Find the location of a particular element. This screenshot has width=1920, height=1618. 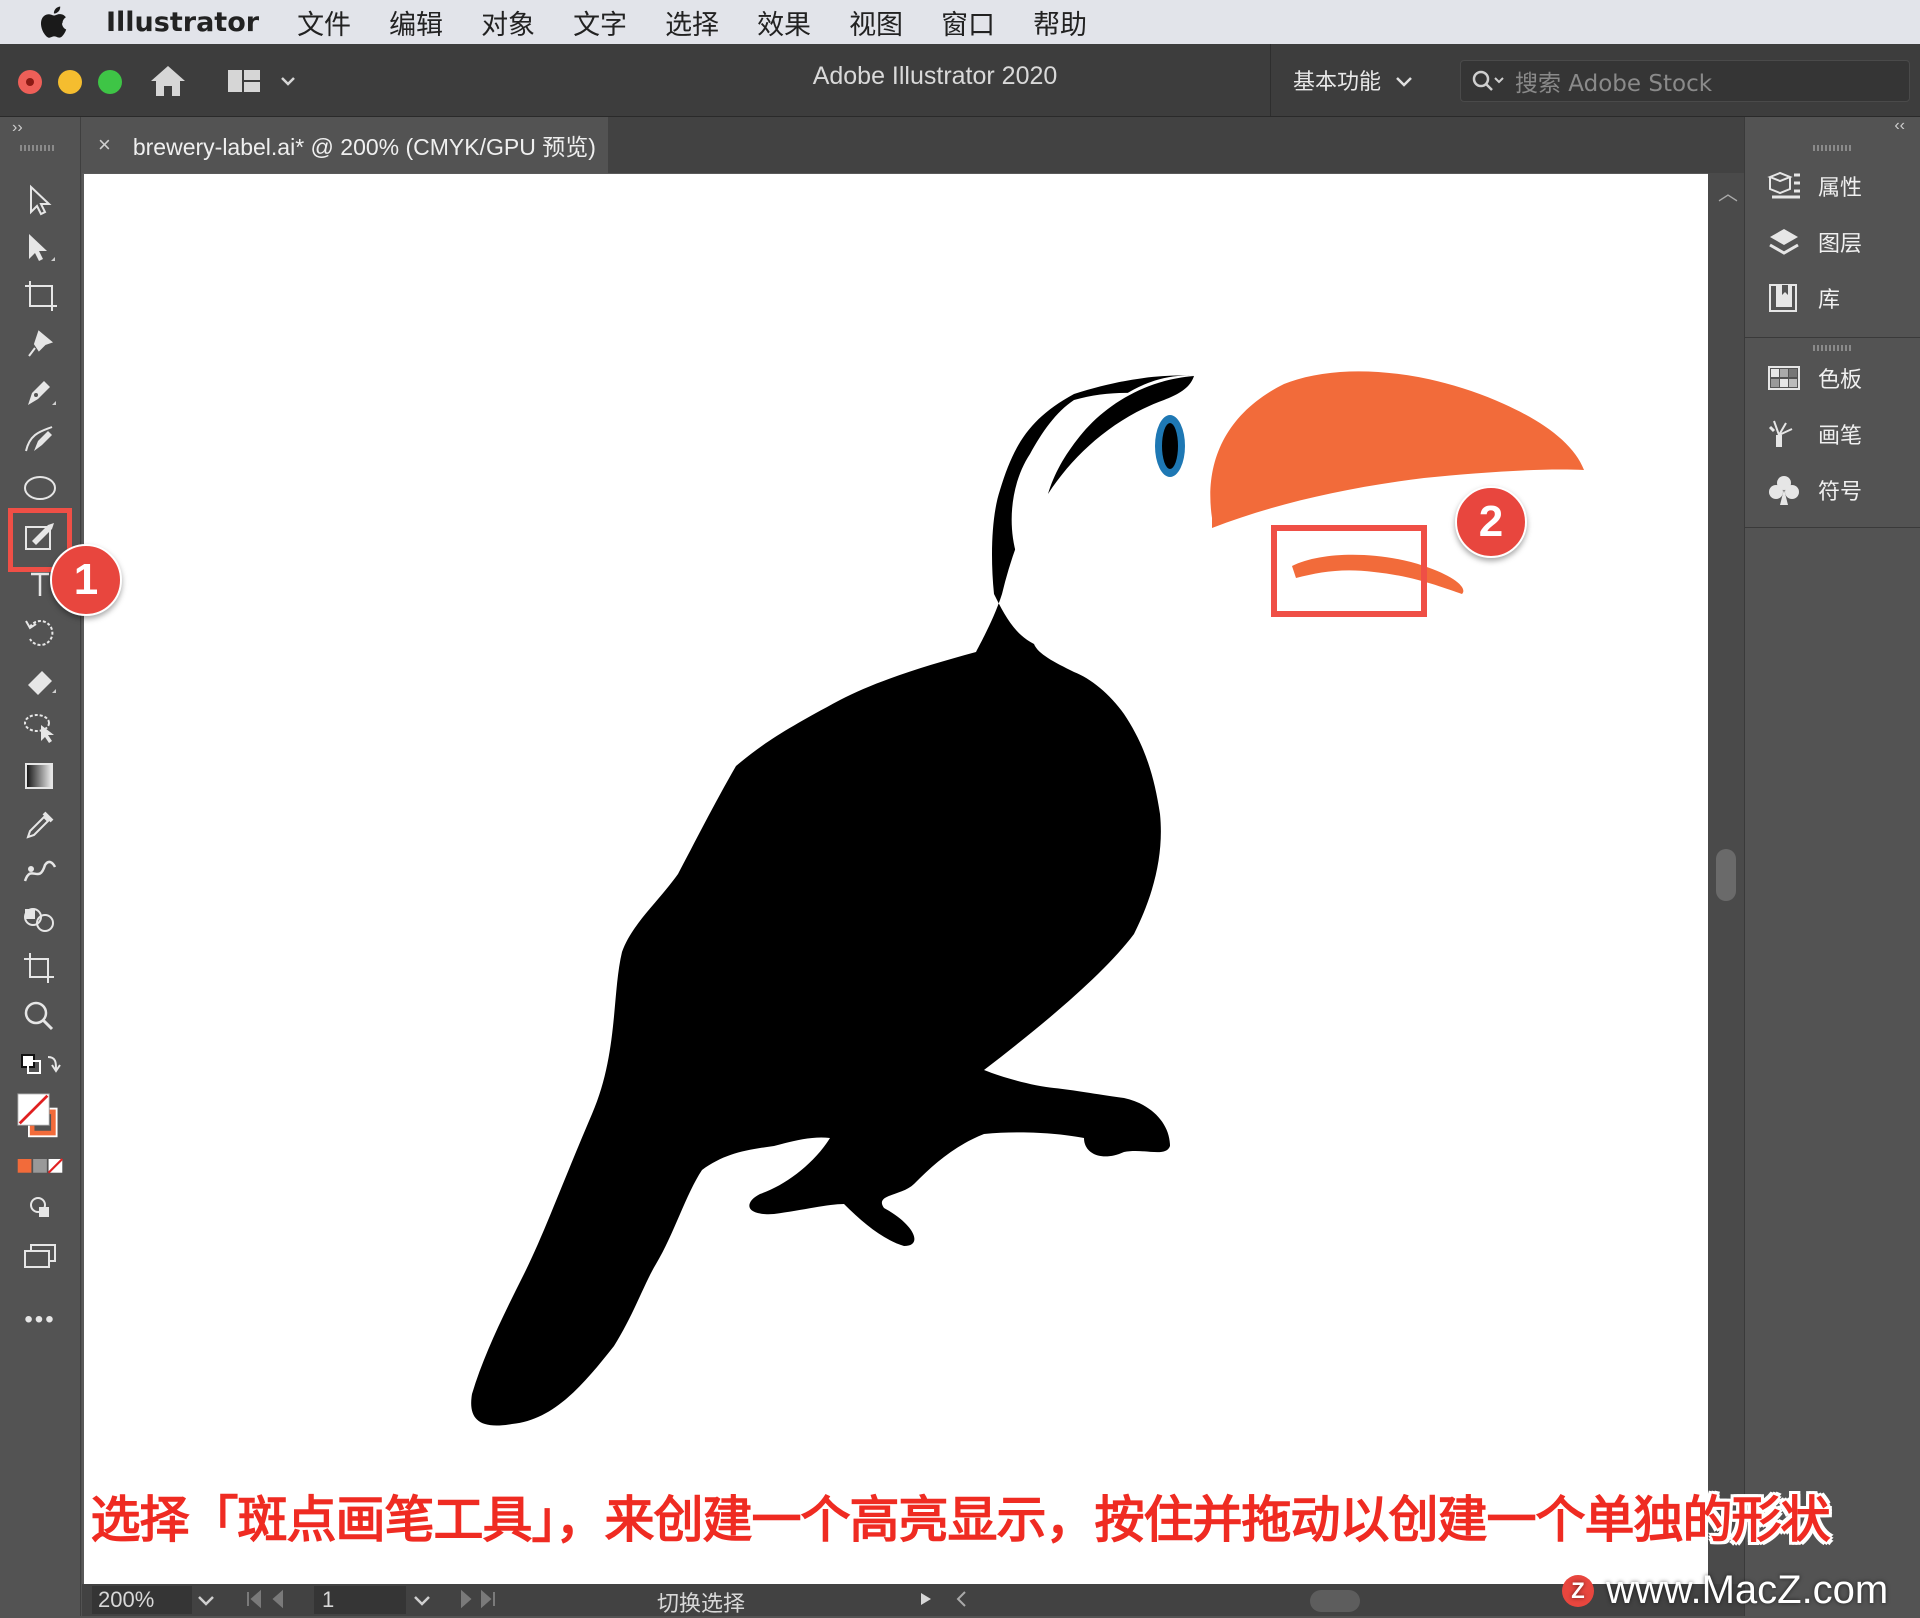

document-tab-title: brewery-label.ai* @ 200% (CMYK/GPU 预览) is located at coordinates (364, 147).